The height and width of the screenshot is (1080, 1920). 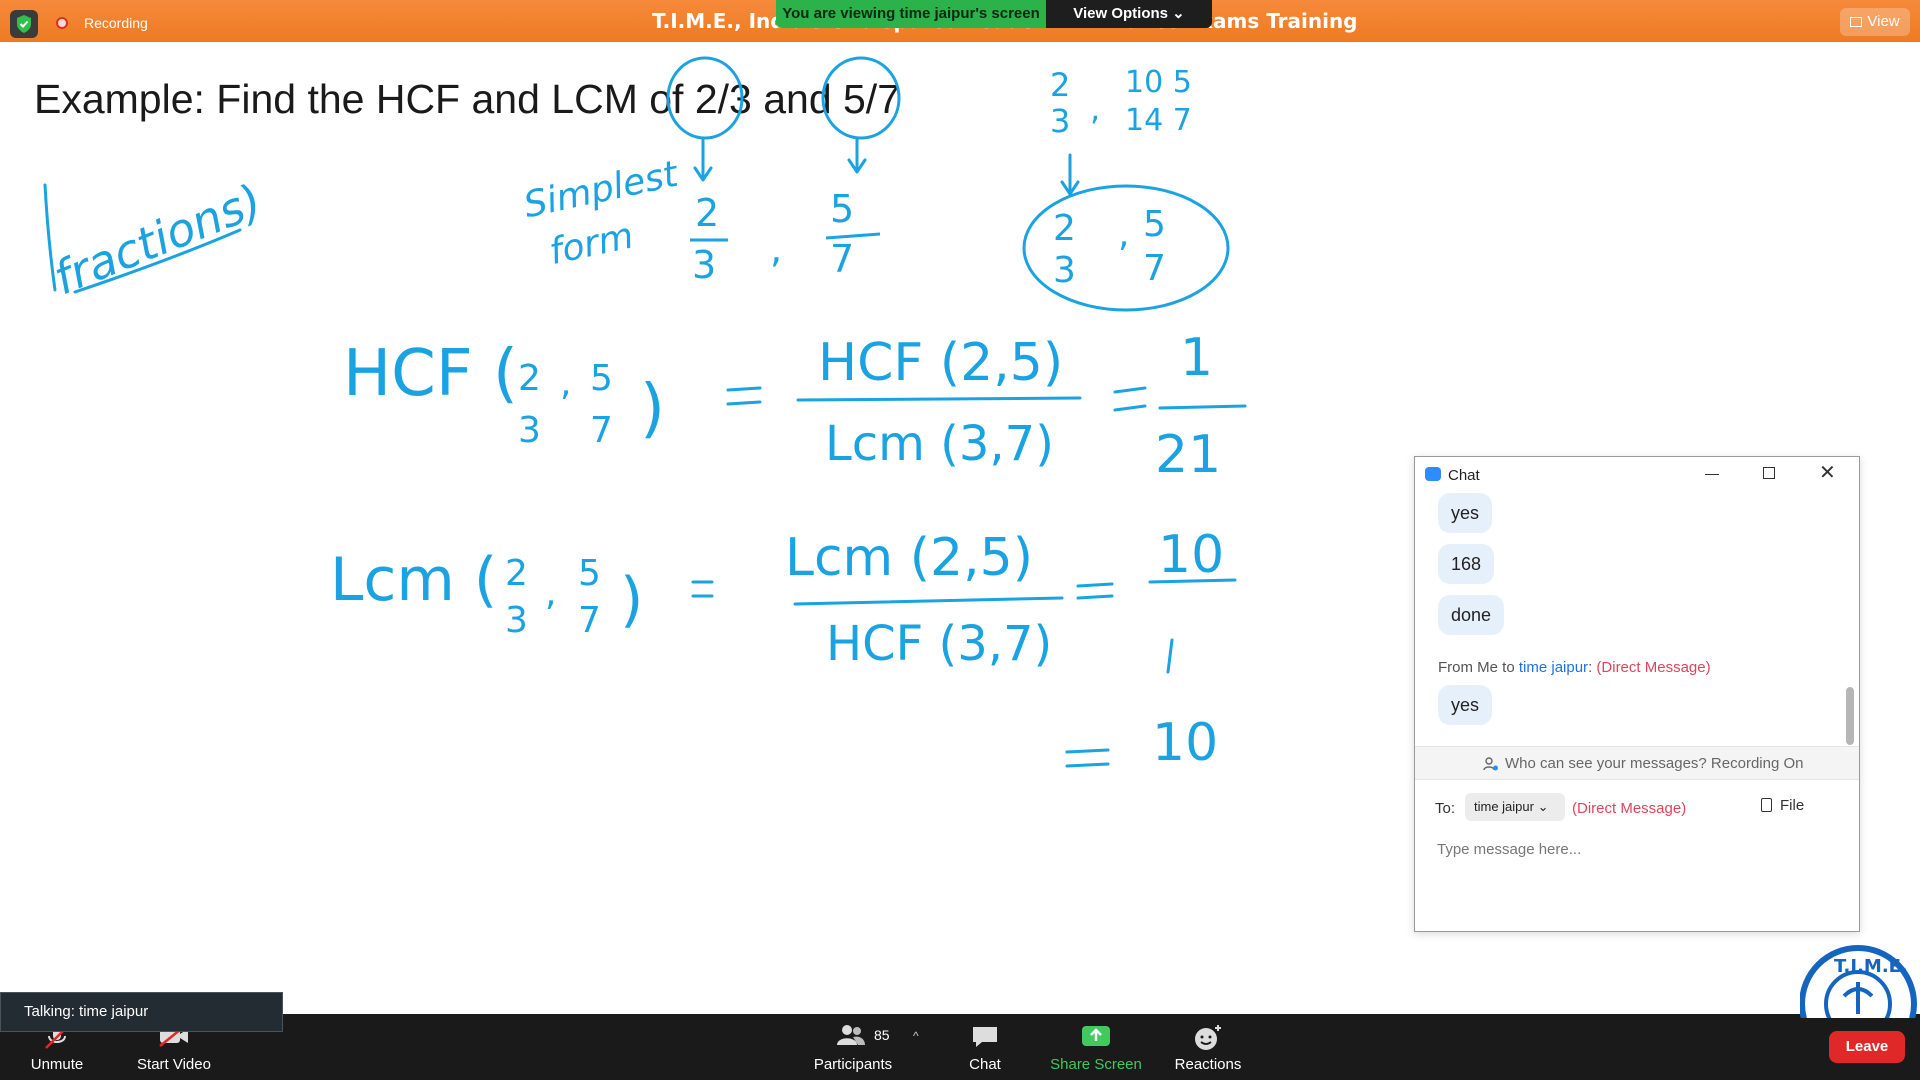 I want to click on chevron-down-icon: ⌄, so click(x=1543, y=806).